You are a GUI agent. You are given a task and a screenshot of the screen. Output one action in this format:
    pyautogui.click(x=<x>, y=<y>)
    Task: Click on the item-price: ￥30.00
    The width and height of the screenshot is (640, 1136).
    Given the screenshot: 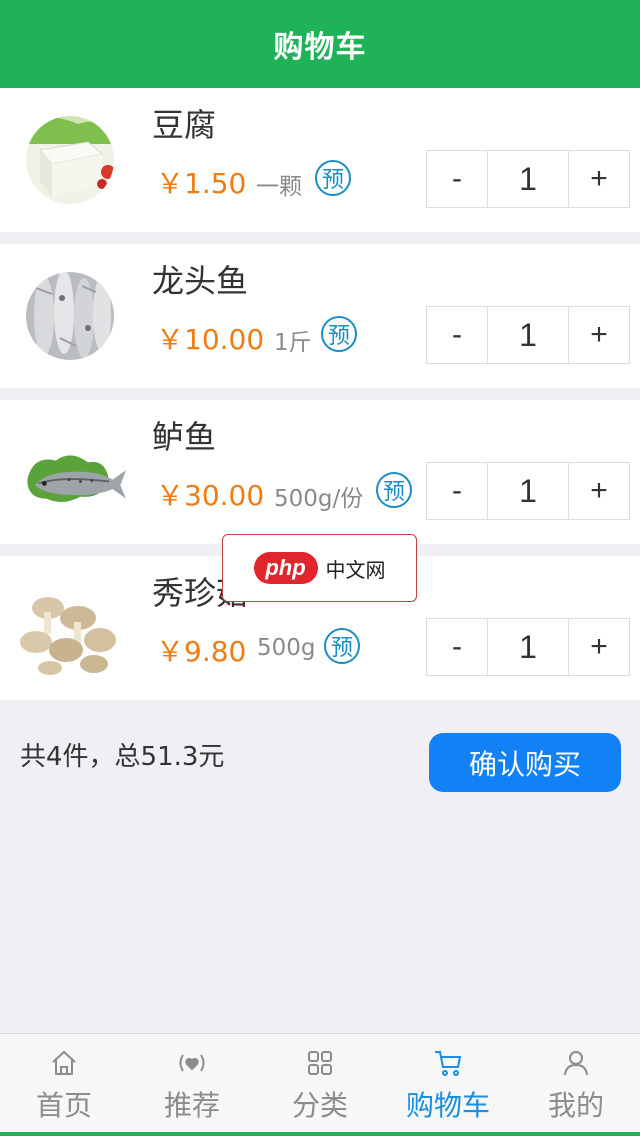 What is the action you would take?
    pyautogui.click(x=210, y=495)
    